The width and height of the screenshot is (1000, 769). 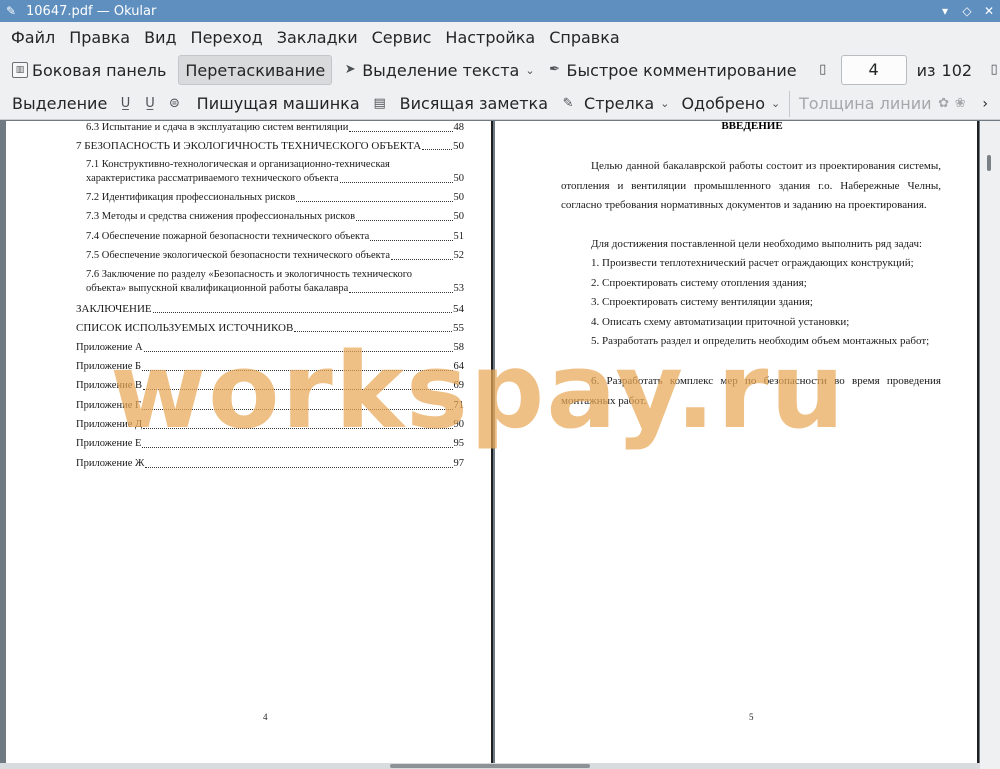 I want to click on menu-settings: Настройка, so click(x=490, y=37).